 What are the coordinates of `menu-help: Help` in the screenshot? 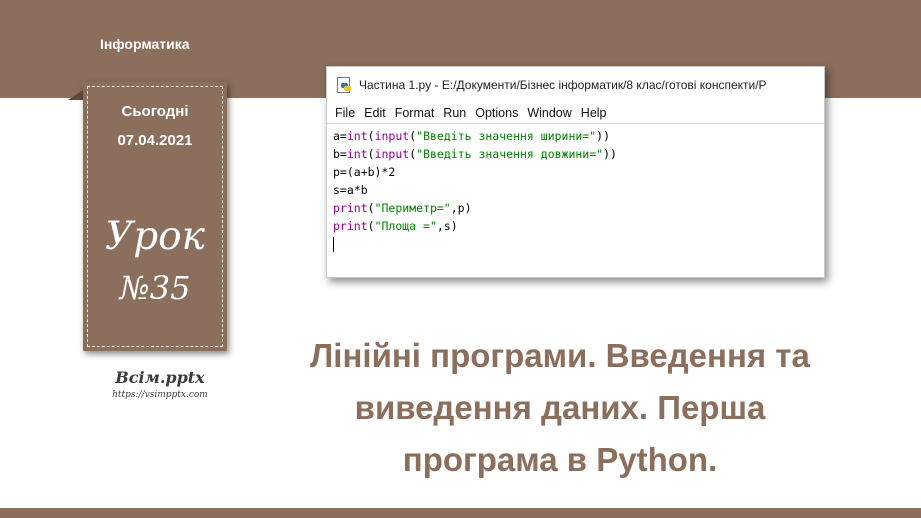 It's located at (594, 113).